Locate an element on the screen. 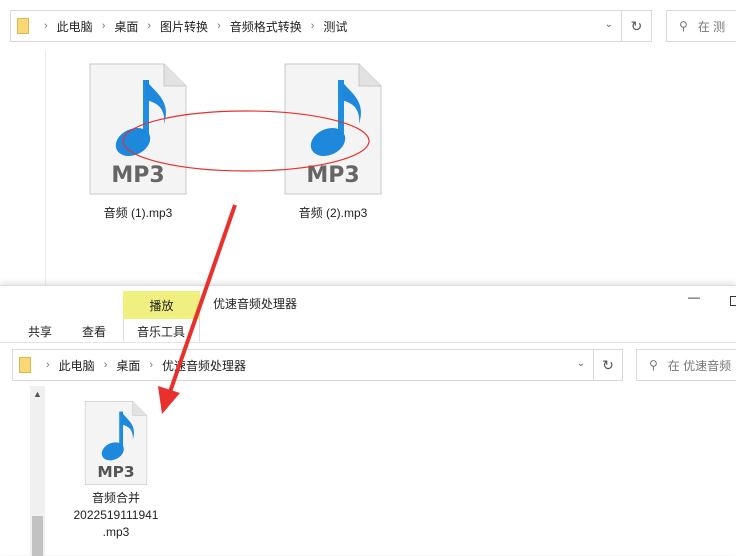  breadcrumb-item: 图片转换 is located at coordinates (184, 26).